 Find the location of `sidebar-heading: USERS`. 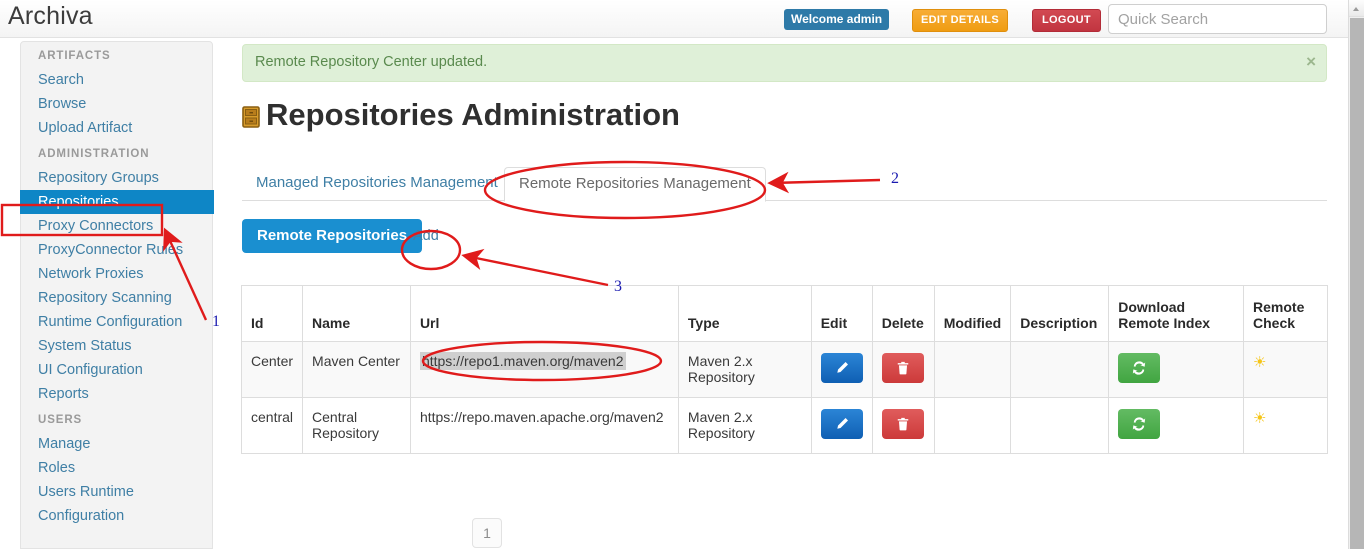

sidebar-heading: USERS is located at coordinates (60, 420).